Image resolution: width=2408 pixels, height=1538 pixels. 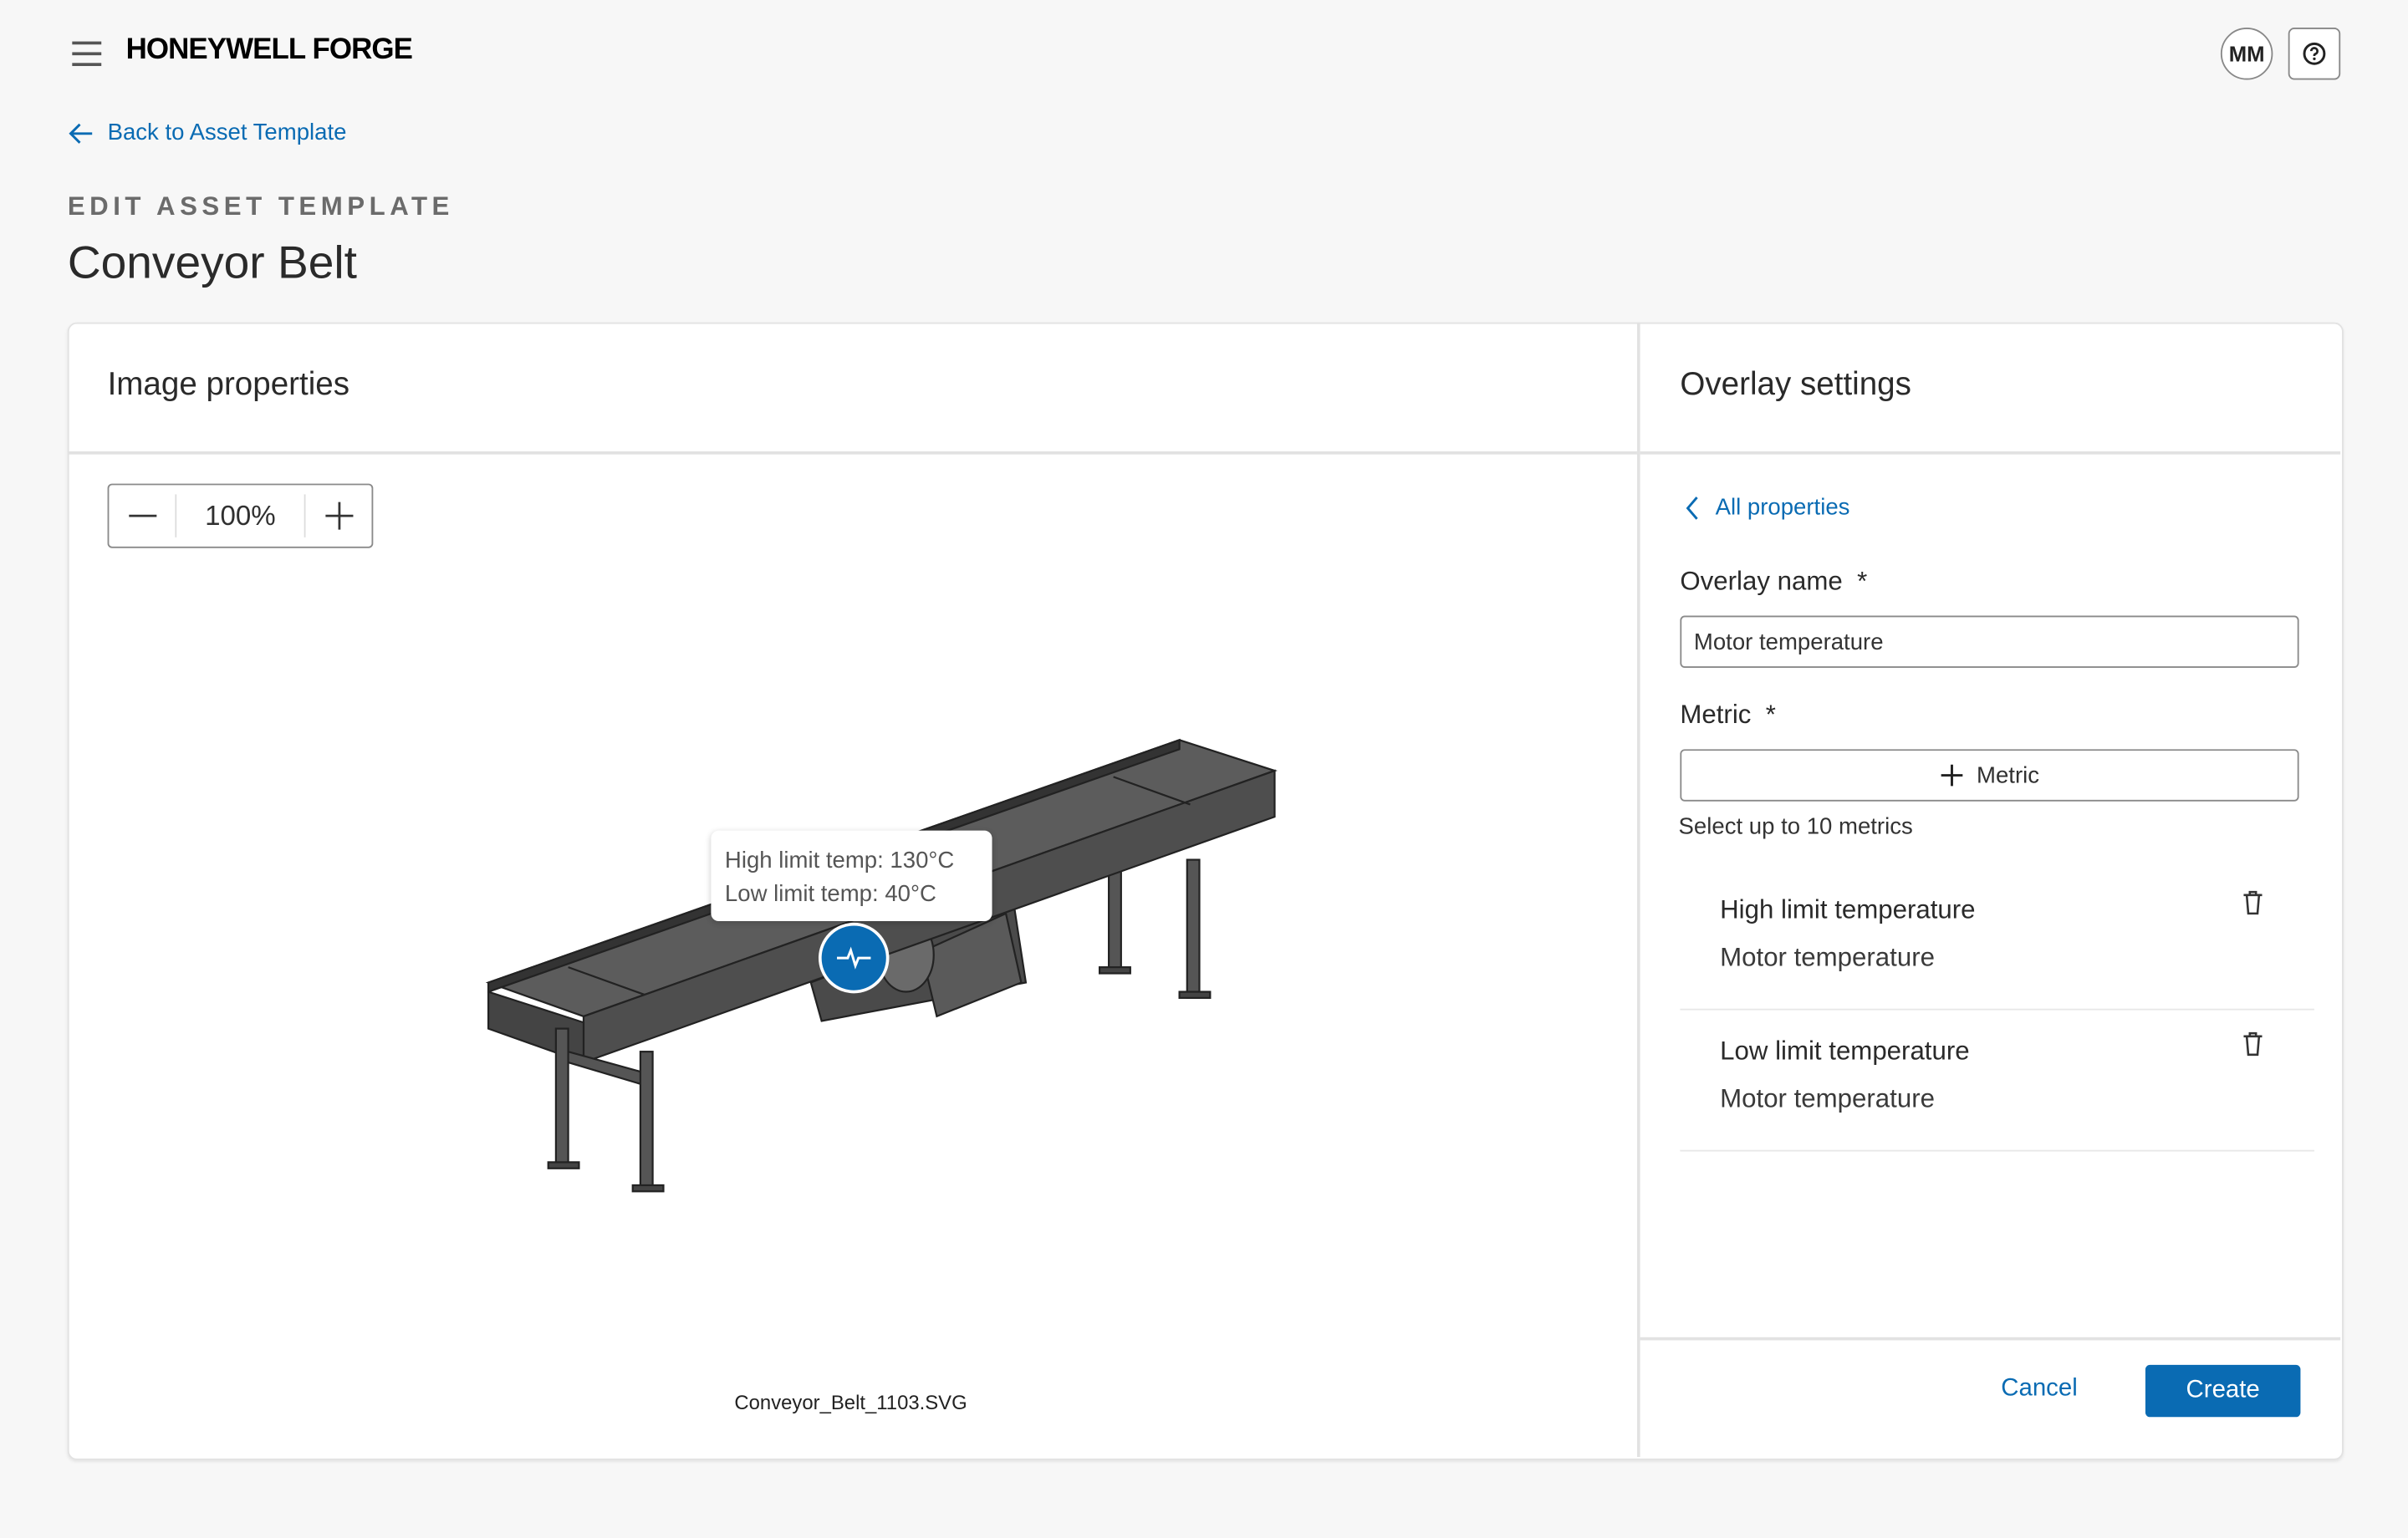 What do you see at coordinates (1997, 941) in the screenshot?
I see `metric-list-item: High limit temperature Motor temperature` at bounding box center [1997, 941].